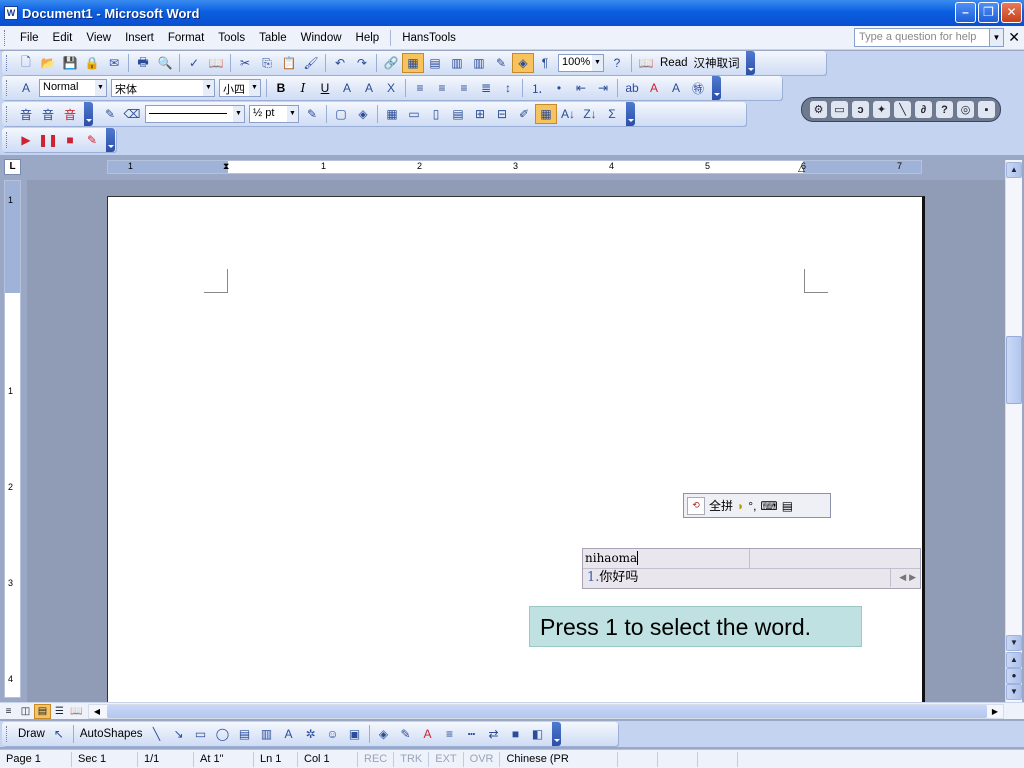  What do you see at coordinates (768, 506) in the screenshot?
I see `soft-keyboard-icon: ⌨` at bounding box center [768, 506].